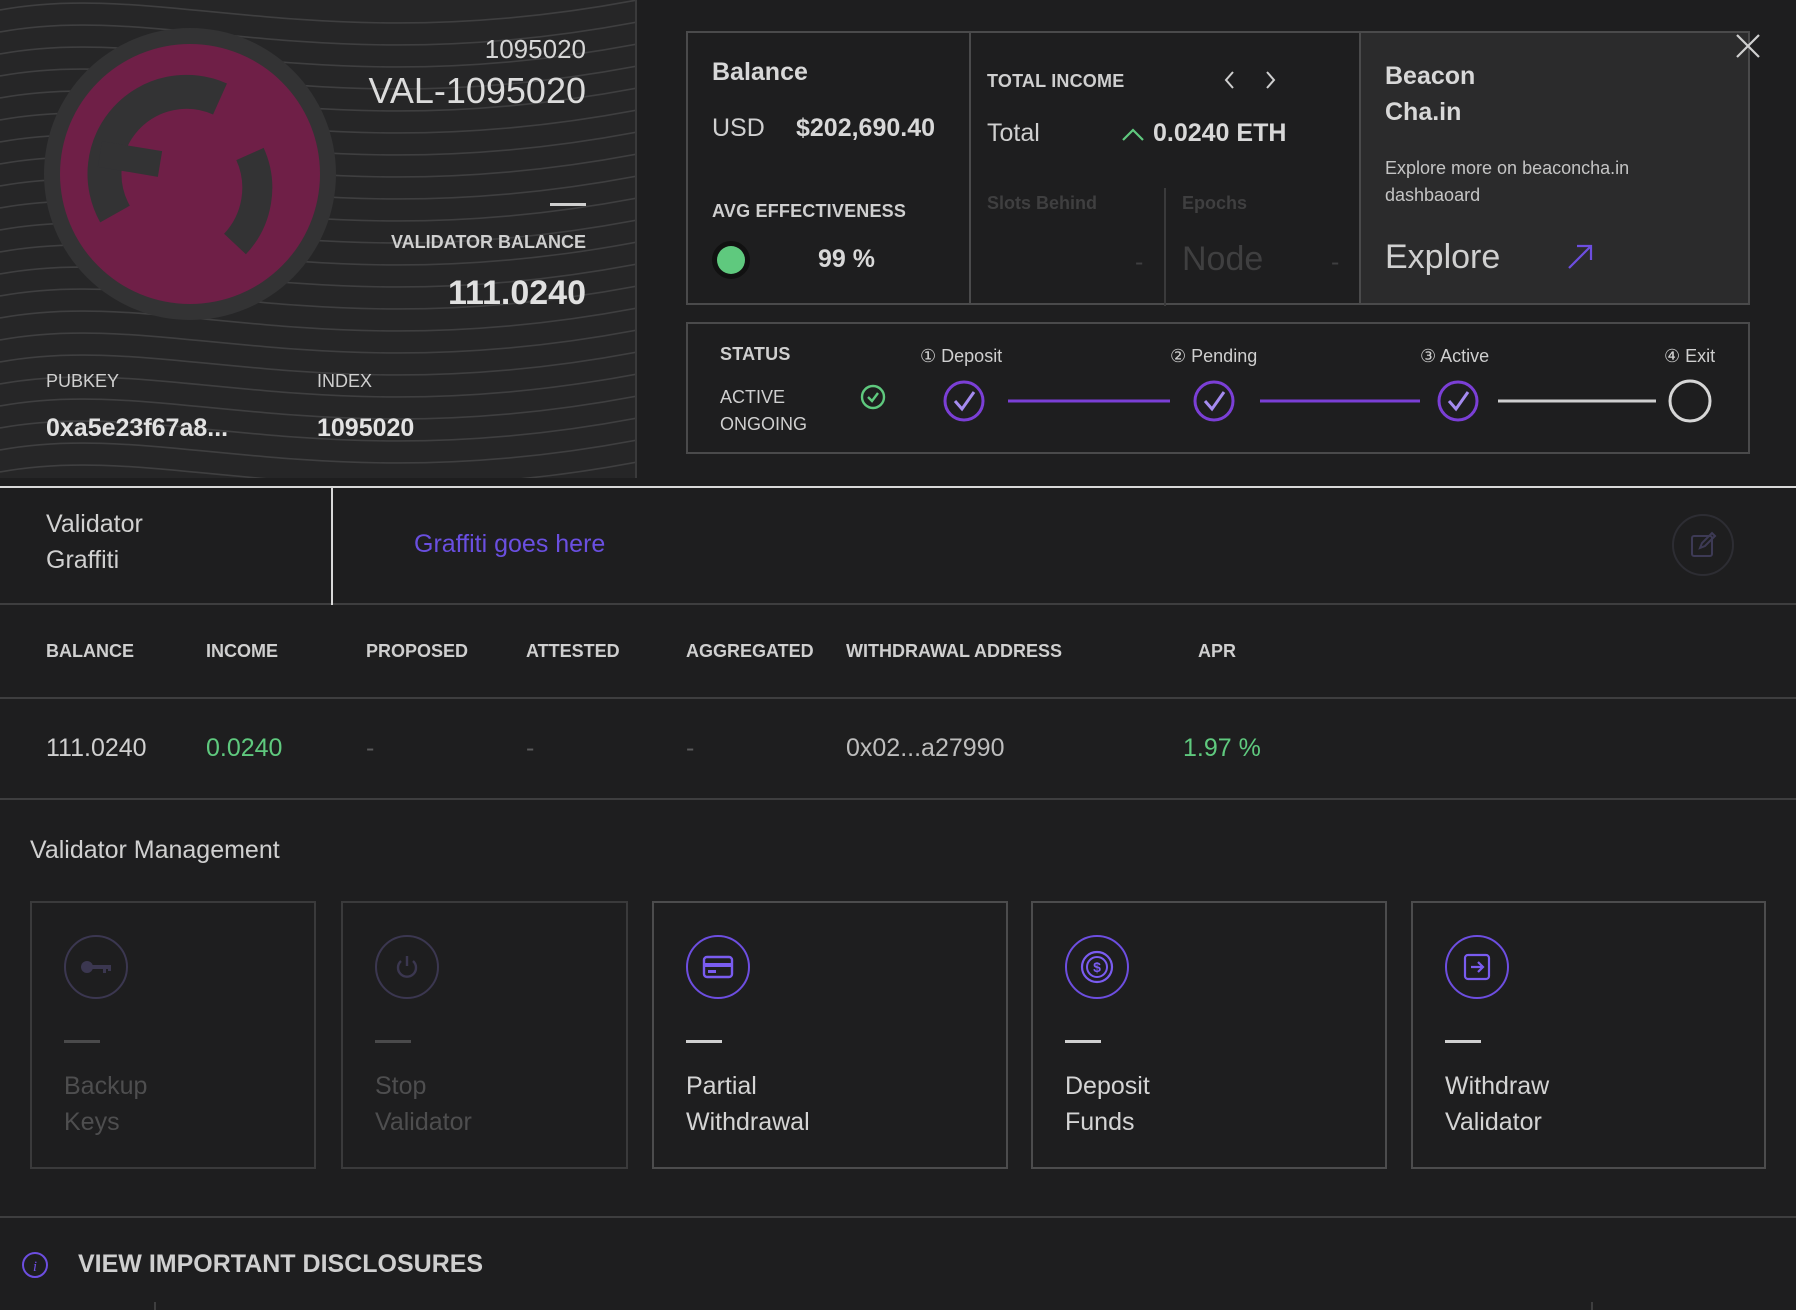 This screenshot has height=1310, width=1796. Describe the element at coordinates (925, 748) in the screenshot. I see `cell-withdrawal-address: 0x02...a27990` at that location.